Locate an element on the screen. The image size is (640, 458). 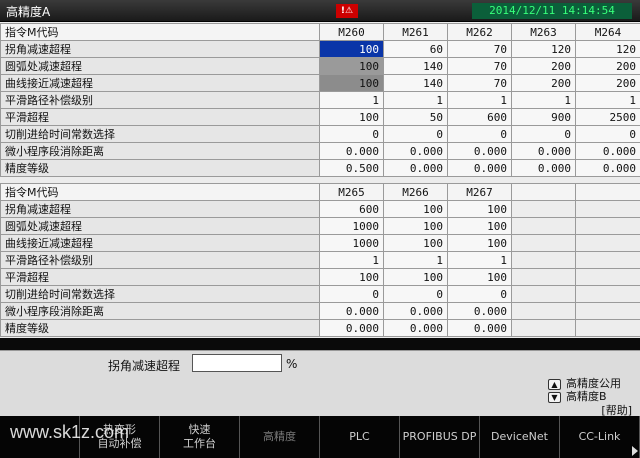
value-cell: 0.500 is located at coordinates (351, 168).